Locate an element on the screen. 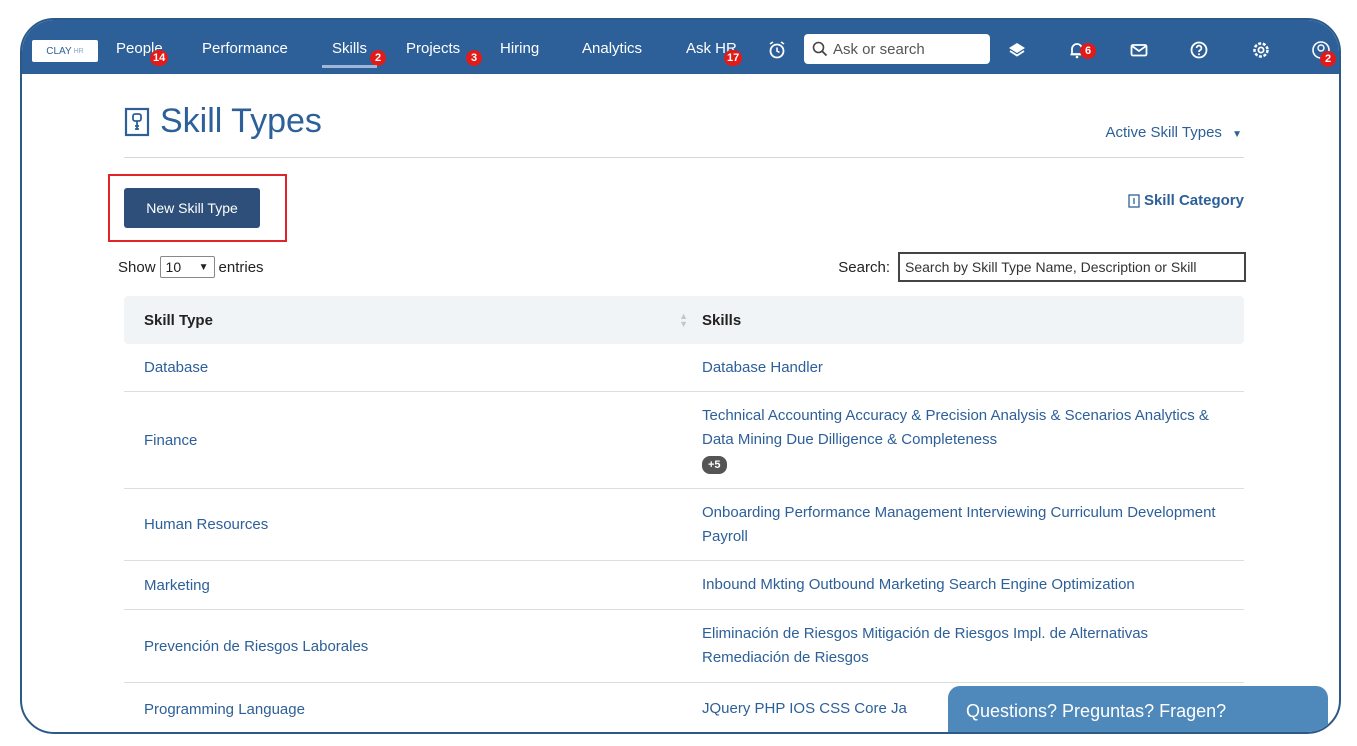 Image resolution: width=1357 pixels, height=746 pixels. help-icon is located at coordinates (1199, 50).